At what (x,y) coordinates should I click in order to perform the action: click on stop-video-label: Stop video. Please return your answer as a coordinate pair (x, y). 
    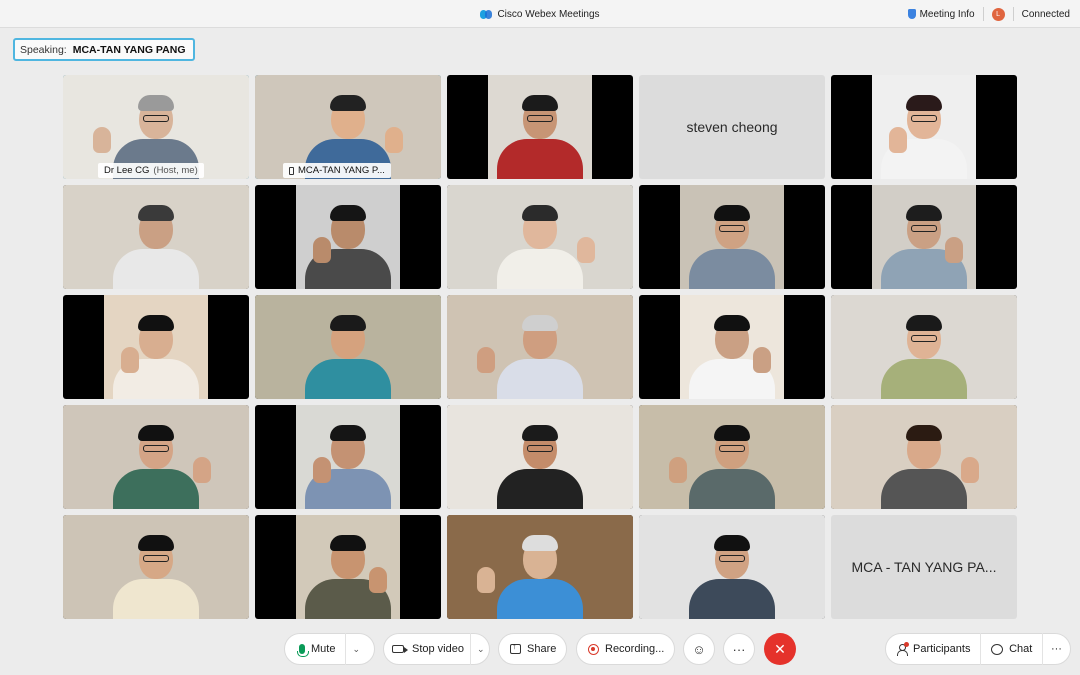
    Looking at the image, I should click on (438, 649).